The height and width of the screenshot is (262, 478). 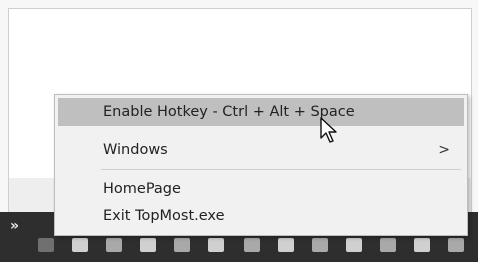 I want to click on menu-item-label: Enable Hotkey - Ctrl + Alt + Space, so click(x=229, y=112).